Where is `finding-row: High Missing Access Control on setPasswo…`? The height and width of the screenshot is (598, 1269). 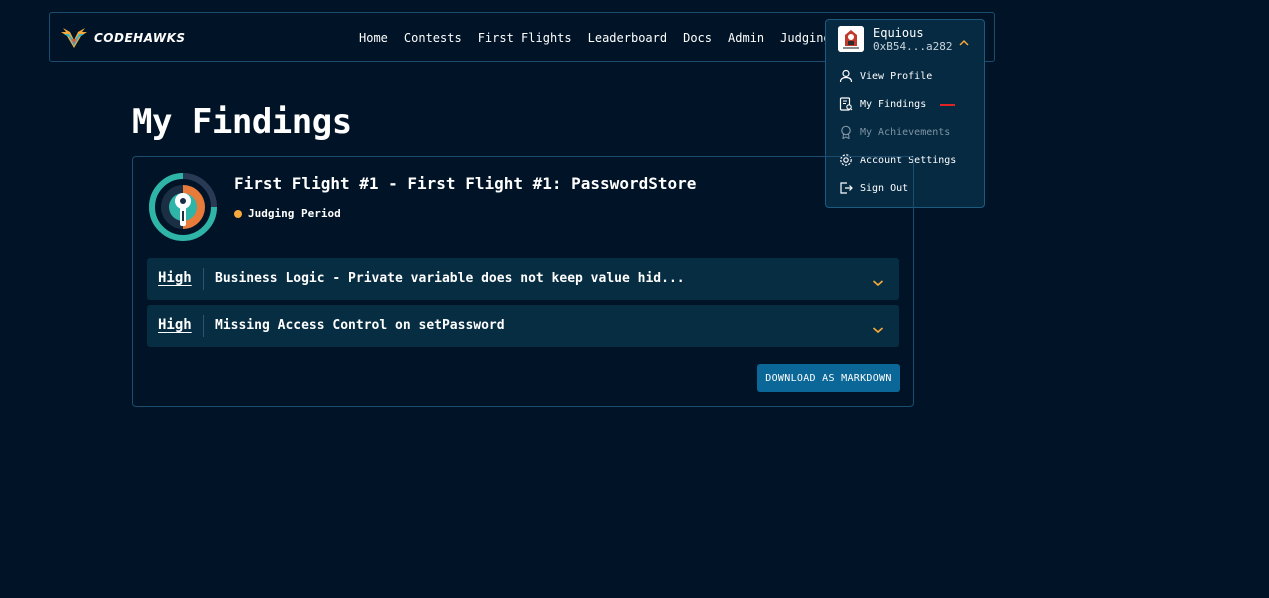
finding-row: High Missing Access Control on setPasswo… is located at coordinates (523, 326).